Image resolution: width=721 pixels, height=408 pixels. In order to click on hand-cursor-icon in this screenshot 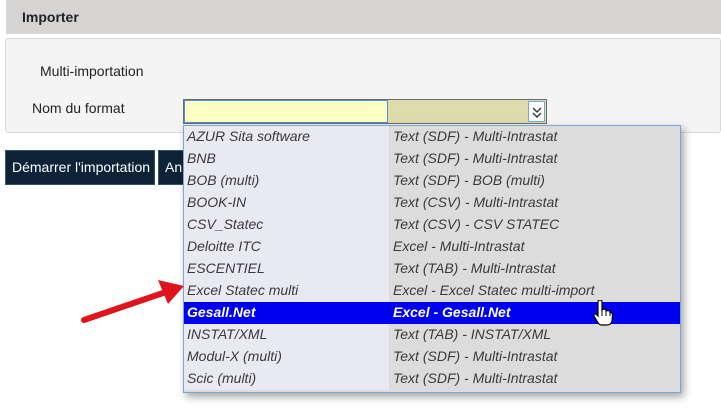, I will do `click(603, 313)`.